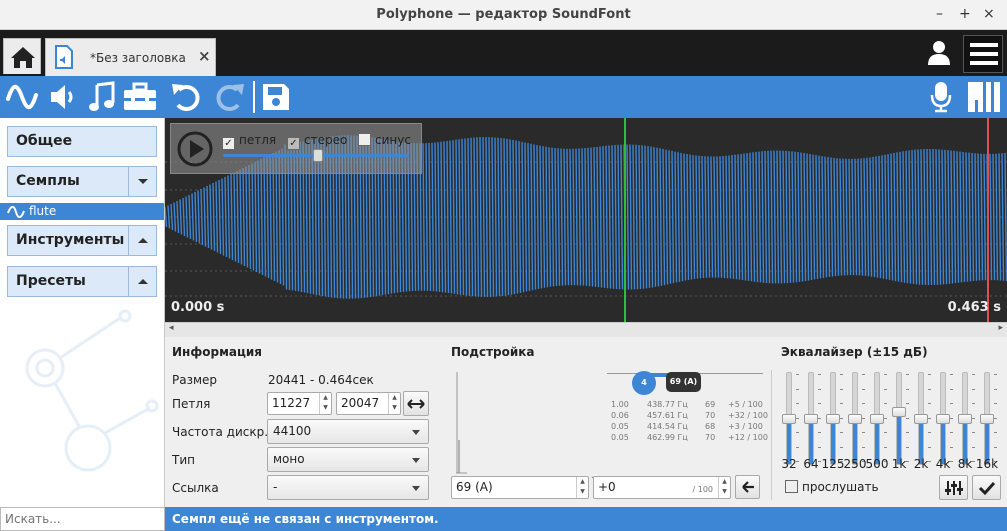 This screenshot has width=1007, height=531. What do you see at coordinates (229, 97) in the screenshot?
I see `redo-icon` at bounding box center [229, 97].